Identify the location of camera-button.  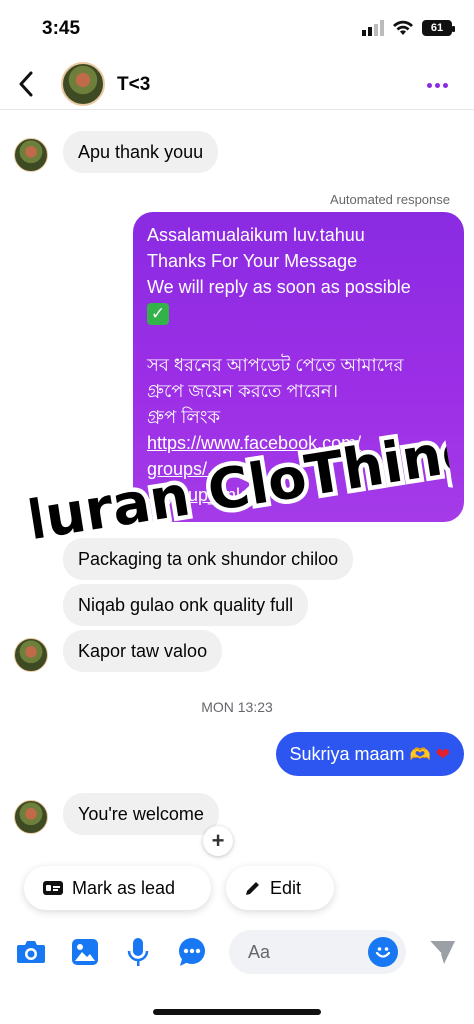
(31, 952).